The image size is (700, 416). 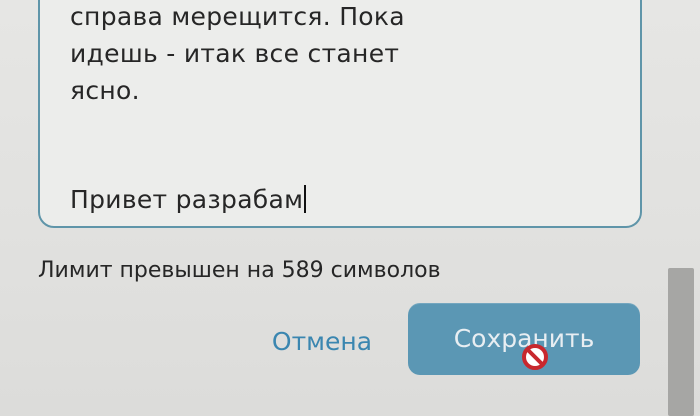 I want to click on text-caret, so click(x=305, y=199).